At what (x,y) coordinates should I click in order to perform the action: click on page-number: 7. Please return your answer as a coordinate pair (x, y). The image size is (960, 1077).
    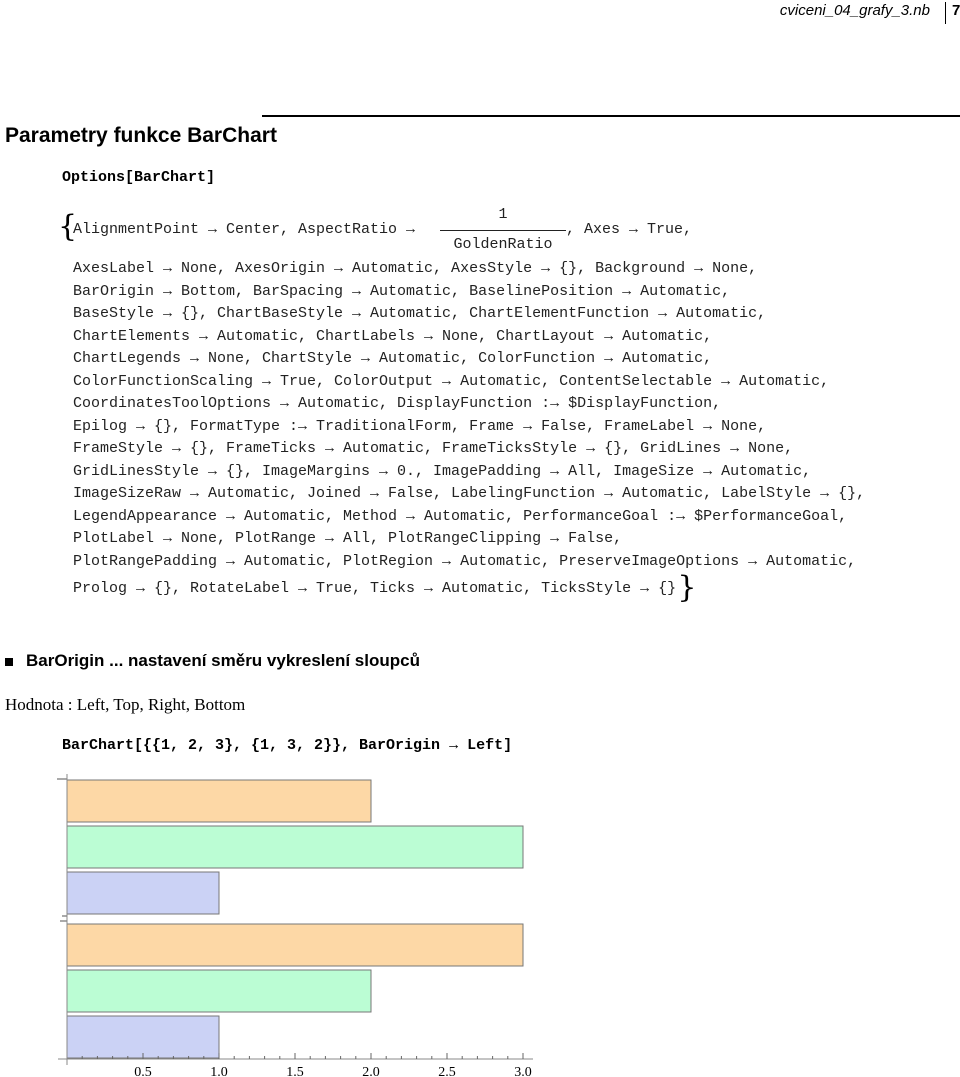
    Looking at the image, I should click on (952, 13).